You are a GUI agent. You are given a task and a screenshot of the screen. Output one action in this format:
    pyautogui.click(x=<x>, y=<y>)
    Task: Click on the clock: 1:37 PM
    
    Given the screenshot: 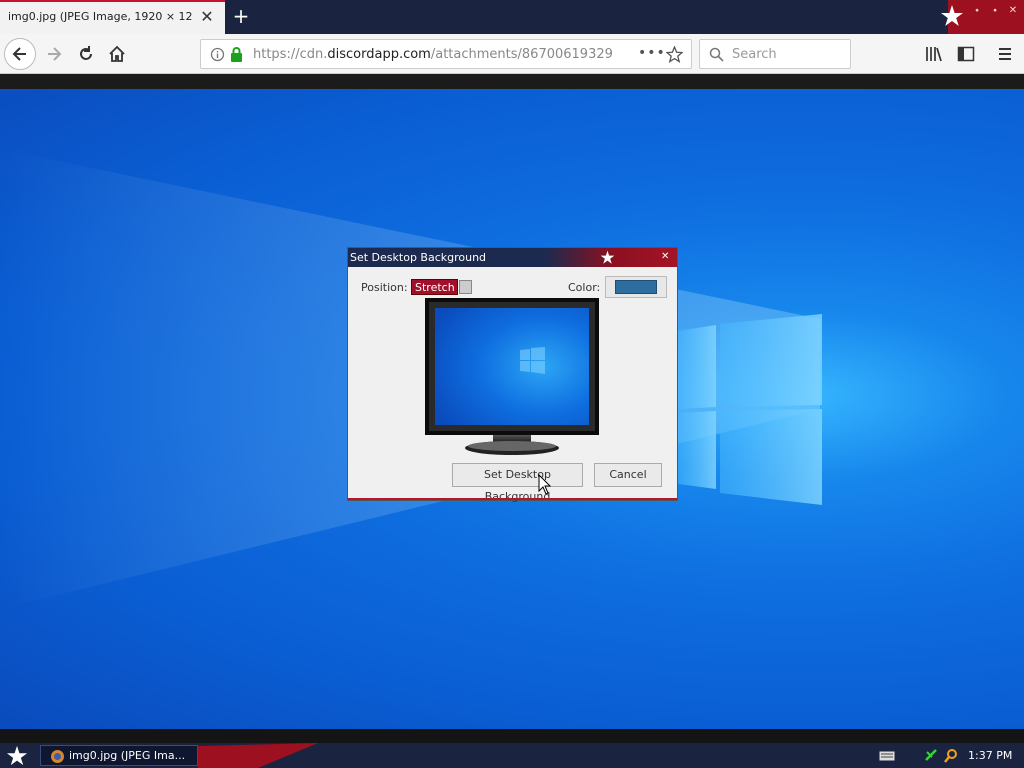 What is the action you would take?
    pyautogui.click(x=990, y=755)
    